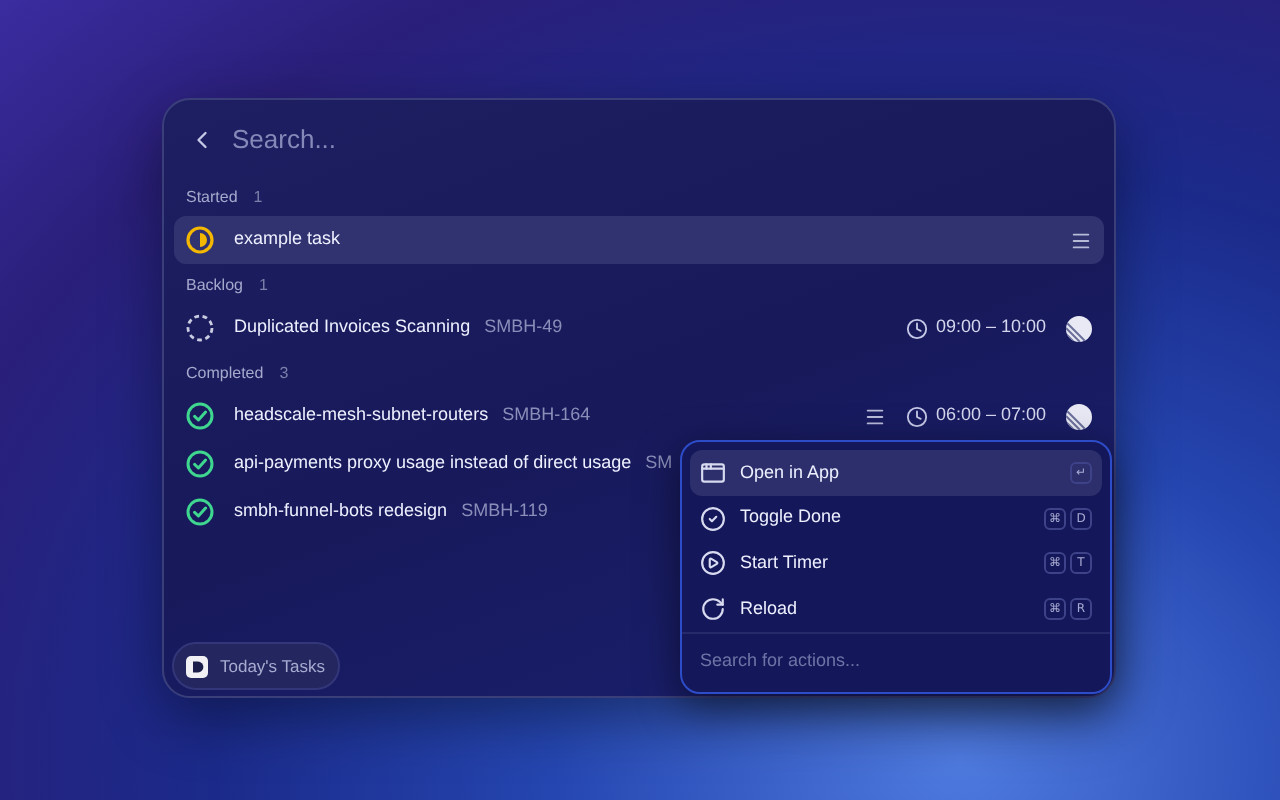 Image resolution: width=1280 pixels, height=800 pixels. I want to click on time-range: 09:00 – 10:00, so click(990, 327).